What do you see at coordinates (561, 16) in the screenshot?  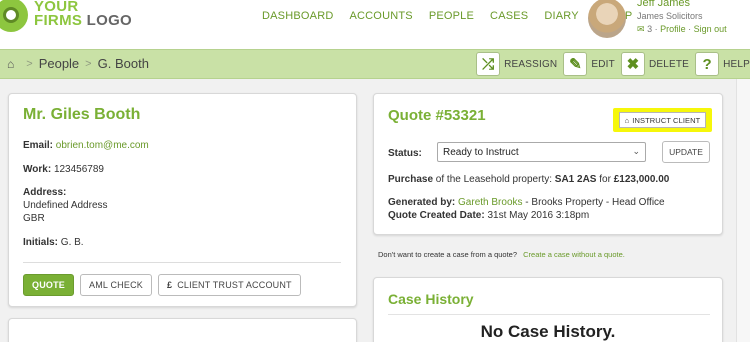 I see `nav-diary: DIARY` at bounding box center [561, 16].